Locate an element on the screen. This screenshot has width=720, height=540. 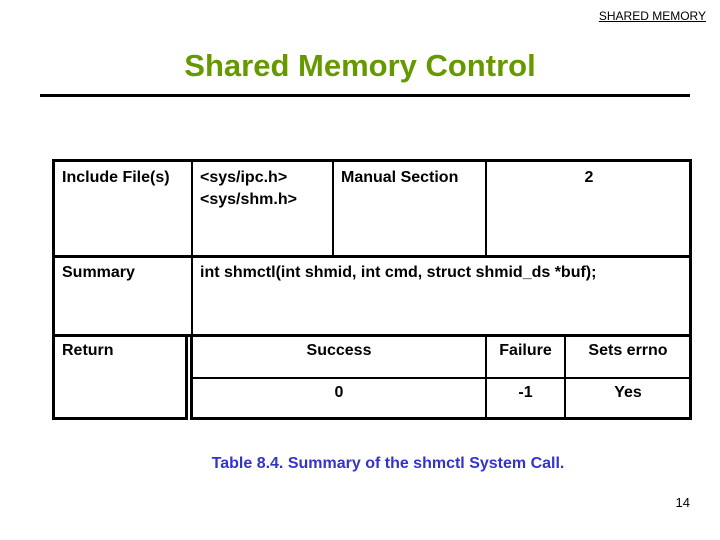
slide-title: Shared Memory Control is located at coordinates (360, 65).